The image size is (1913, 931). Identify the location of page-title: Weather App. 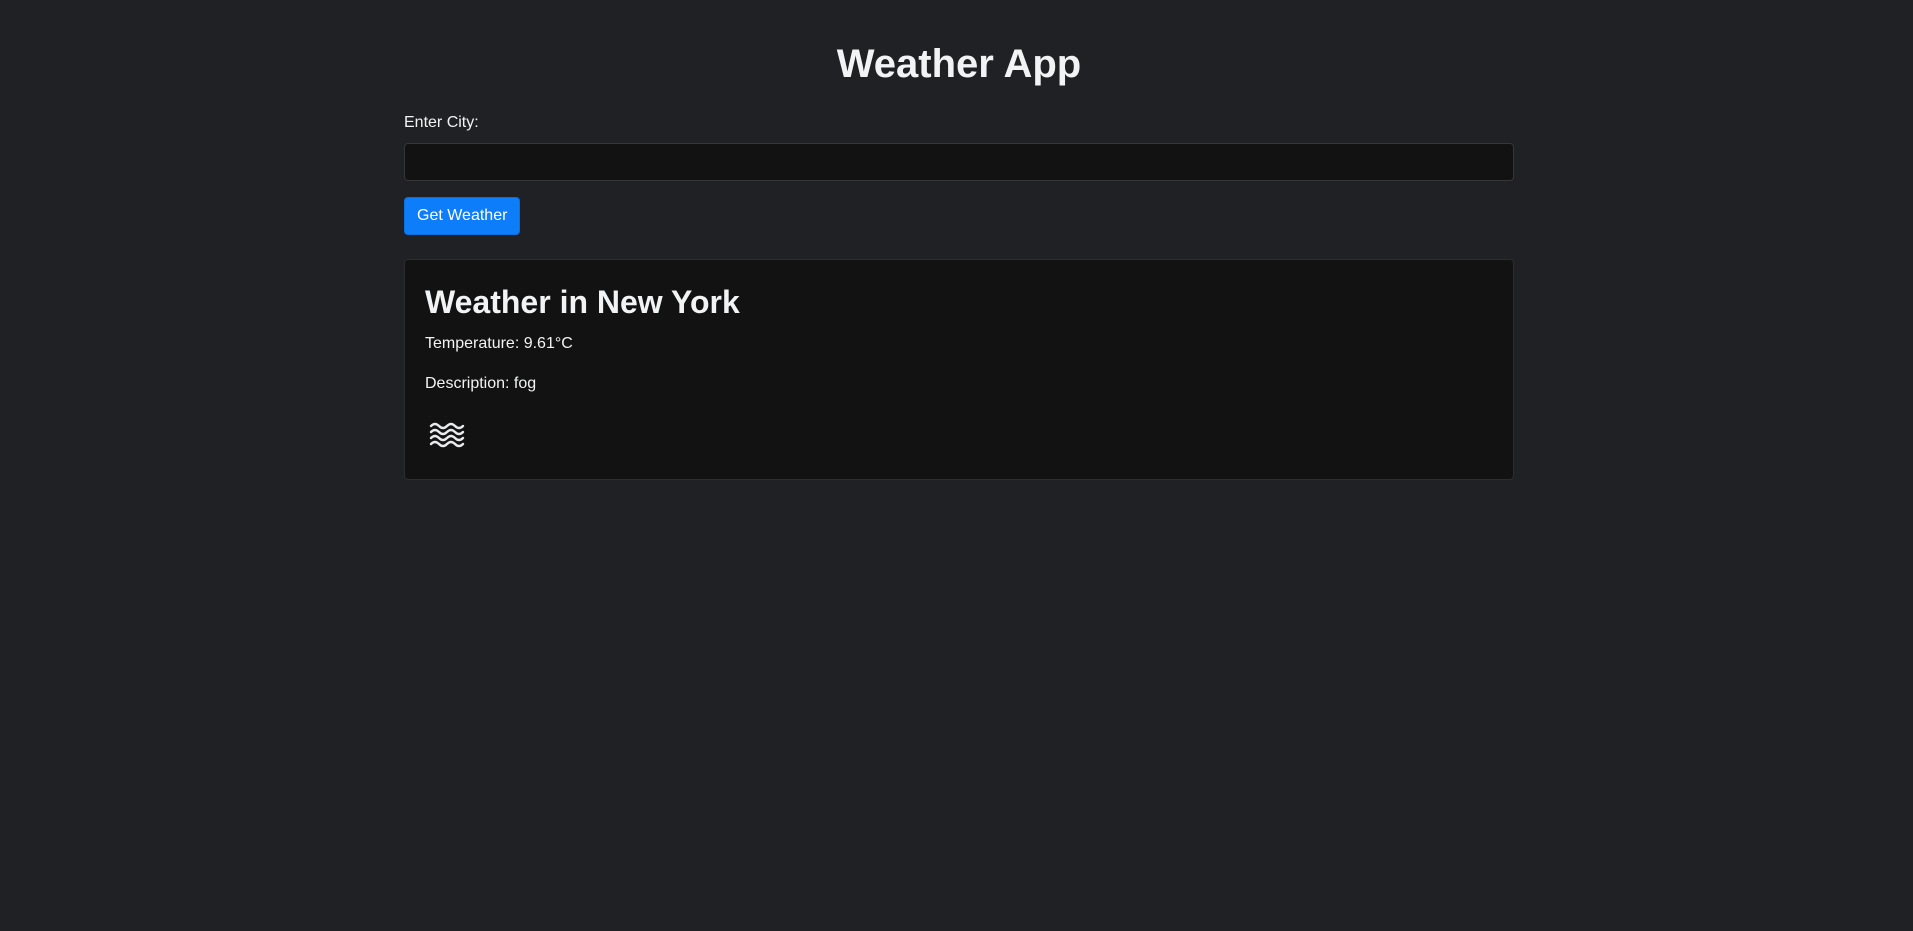
(959, 64).